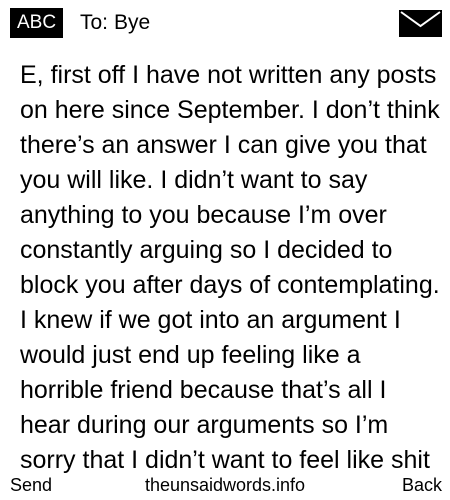 The image size is (450, 500). I want to click on send-softkey: Send, so click(32, 485).